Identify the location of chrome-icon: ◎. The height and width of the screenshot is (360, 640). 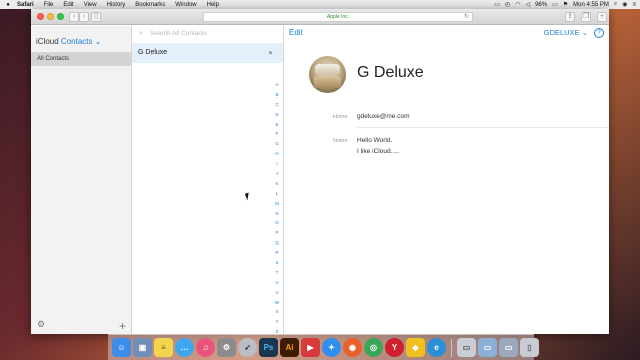
(373, 347).